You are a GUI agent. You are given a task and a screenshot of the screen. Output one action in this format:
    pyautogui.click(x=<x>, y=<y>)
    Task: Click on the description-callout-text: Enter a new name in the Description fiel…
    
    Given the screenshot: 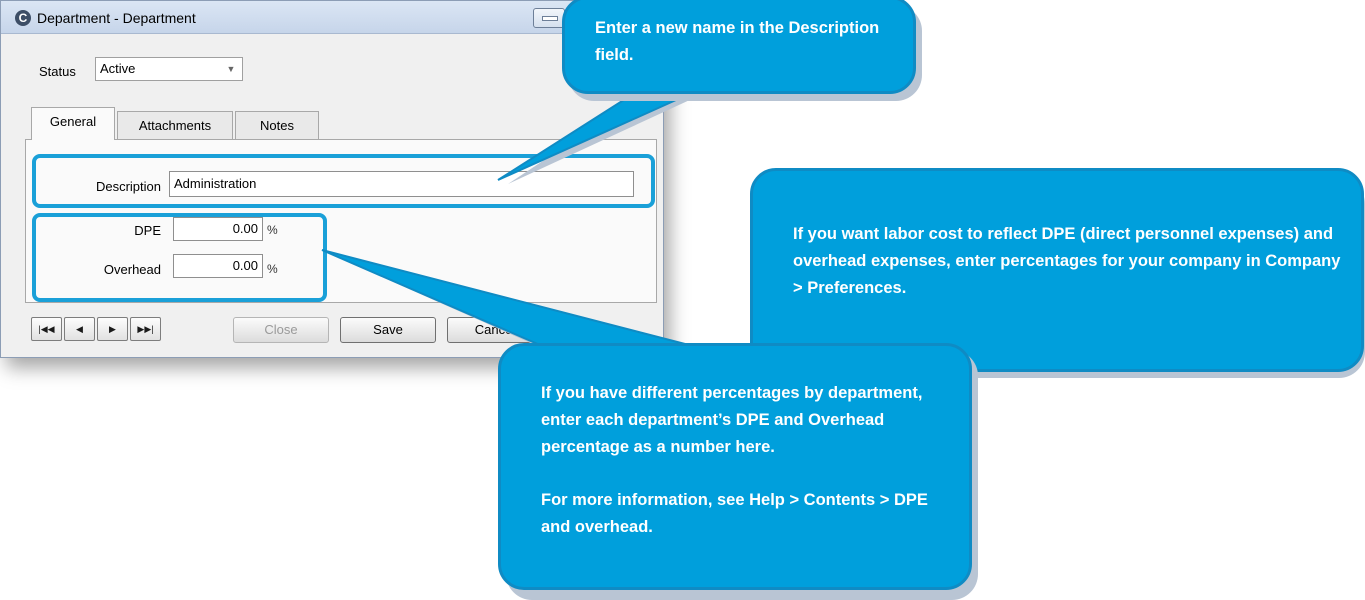 What is the action you would take?
    pyautogui.click(x=737, y=41)
    